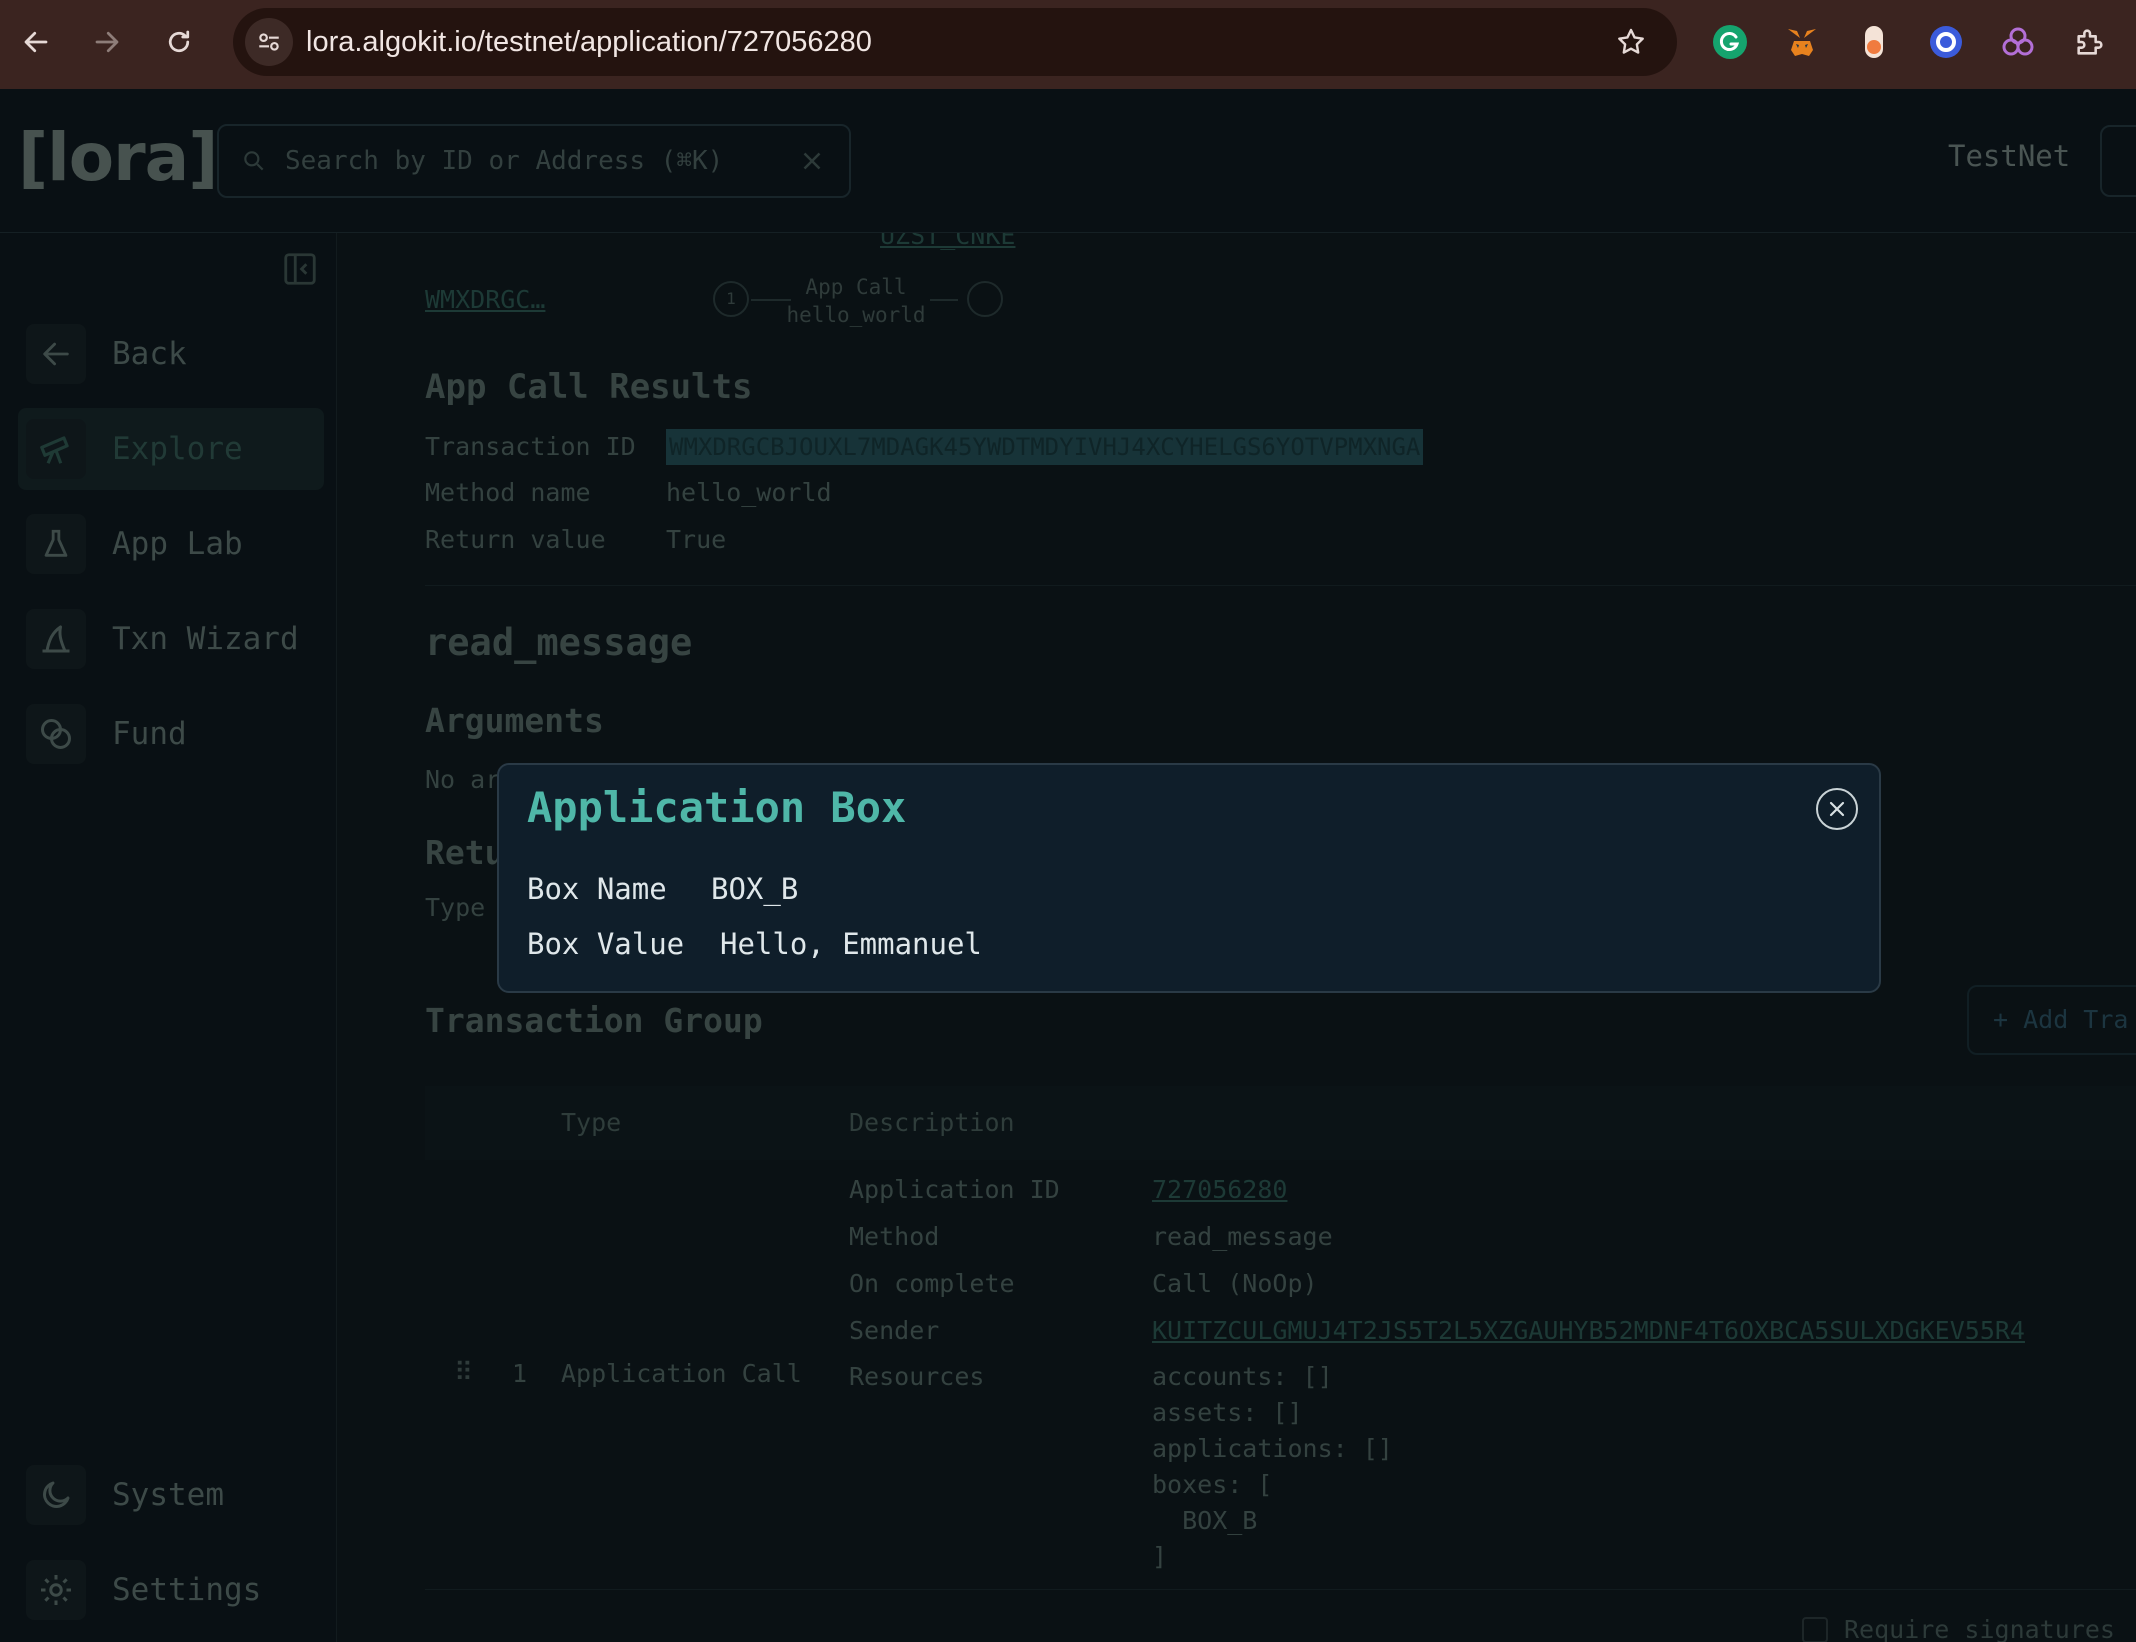  What do you see at coordinates (269, 42) in the screenshot?
I see `site-settings-icon` at bounding box center [269, 42].